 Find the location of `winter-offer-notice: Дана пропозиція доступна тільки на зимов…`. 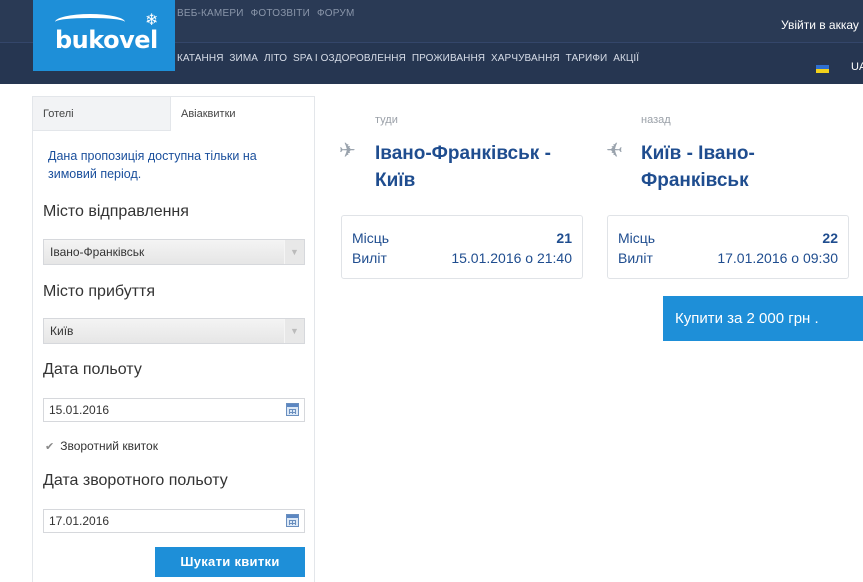

winter-offer-notice: Дана пропозиція доступна тільки на зимов… is located at coordinates (152, 165).